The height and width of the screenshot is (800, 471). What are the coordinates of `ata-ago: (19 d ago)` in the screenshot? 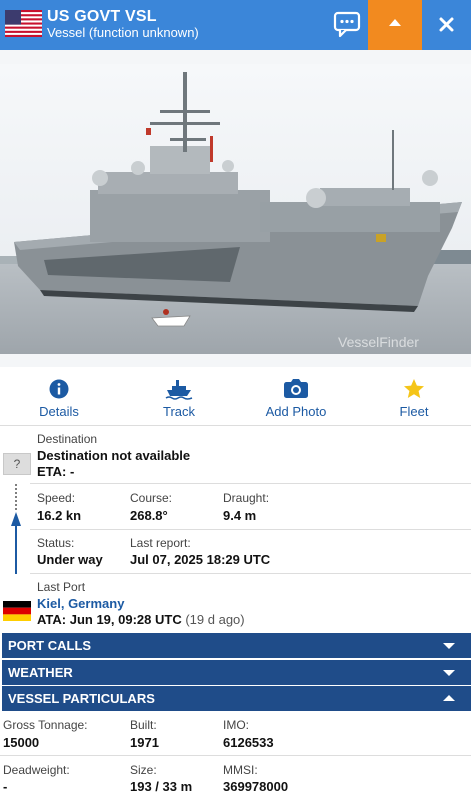 It's located at (215, 619).